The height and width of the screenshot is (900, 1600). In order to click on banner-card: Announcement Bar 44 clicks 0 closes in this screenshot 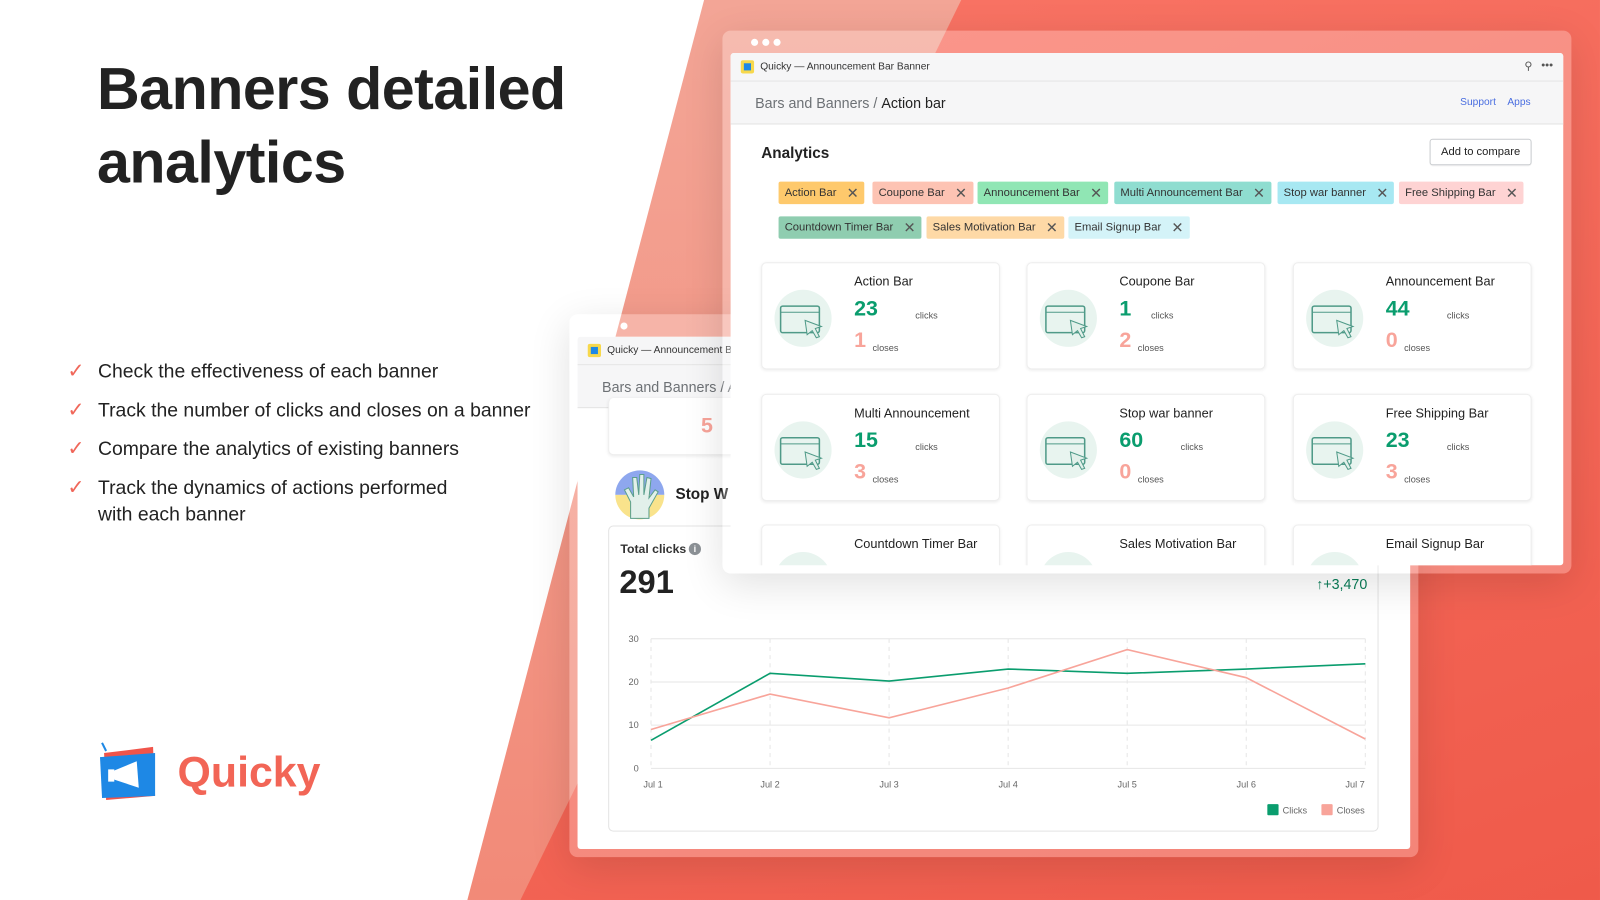, I will do `click(1412, 316)`.